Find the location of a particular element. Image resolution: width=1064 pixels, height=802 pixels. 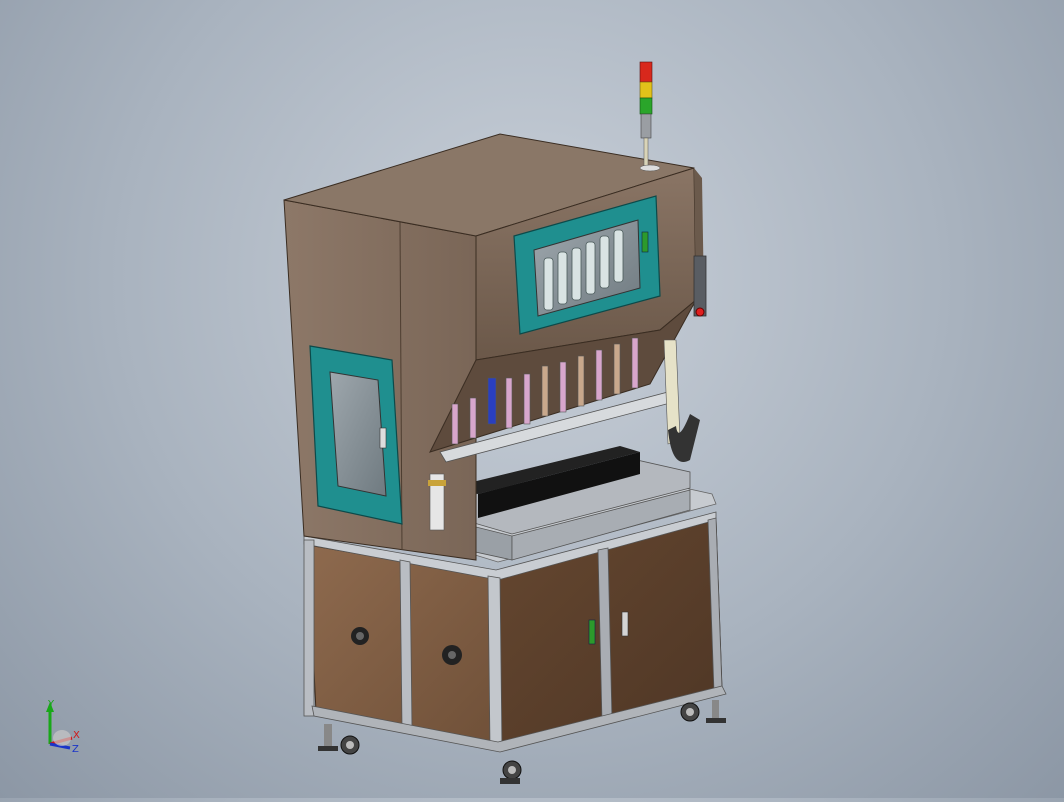

axis-triad: Y X Z is located at coordinates (63, 727).